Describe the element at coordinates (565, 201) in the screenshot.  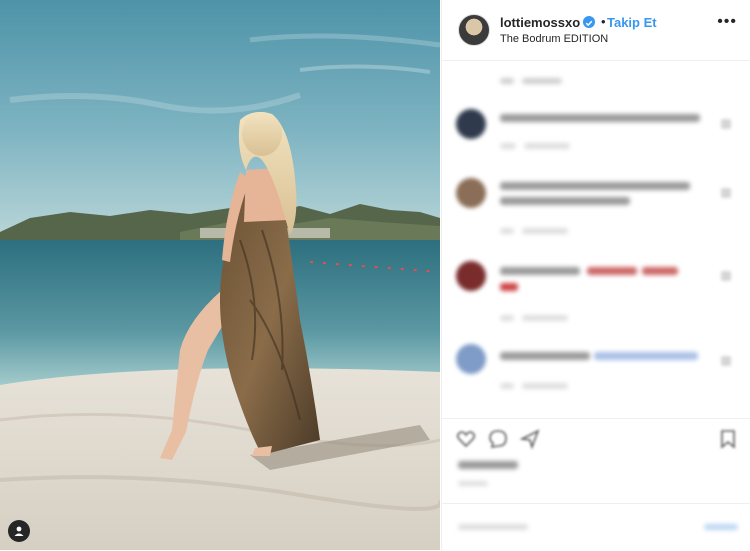
I see `comment-text-line` at that location.